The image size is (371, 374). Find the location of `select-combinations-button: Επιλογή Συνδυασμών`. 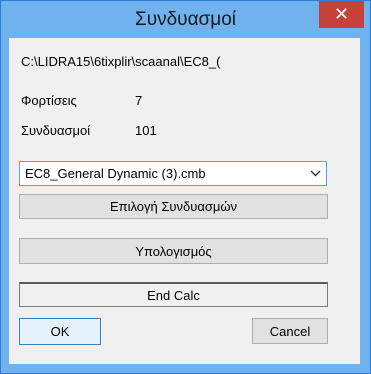

select-combinations-button: Επιλογή Συνδυασμών is located at coordinates (173, 206).